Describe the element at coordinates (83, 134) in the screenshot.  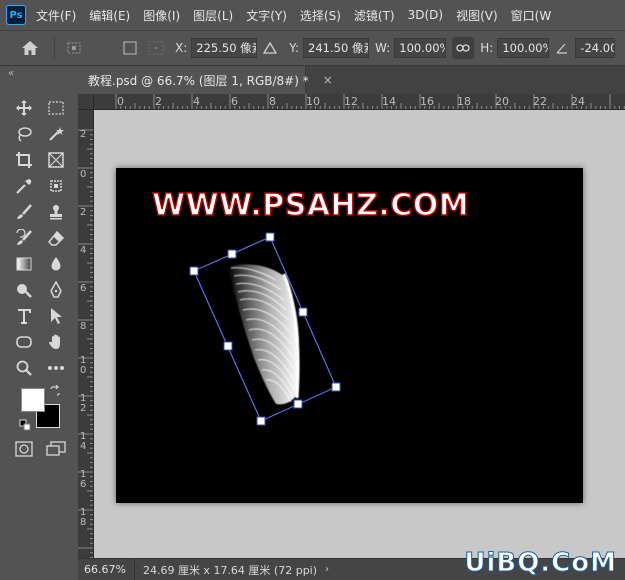
I see `ruler-label: 2` at that location.